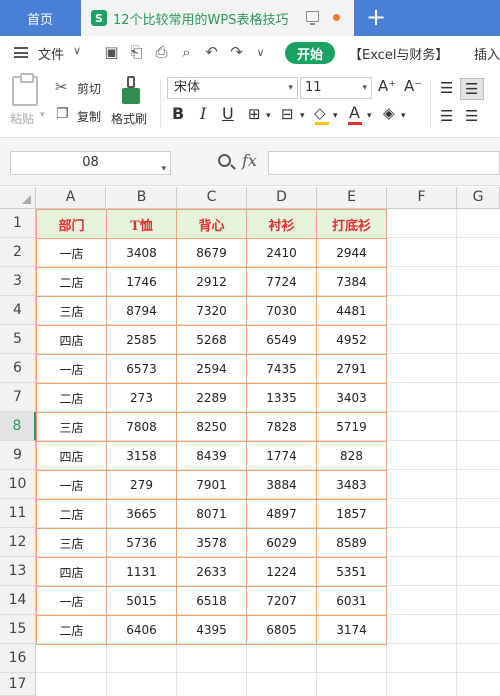  I want to click on table-cell: 1335, so click(281, 398).